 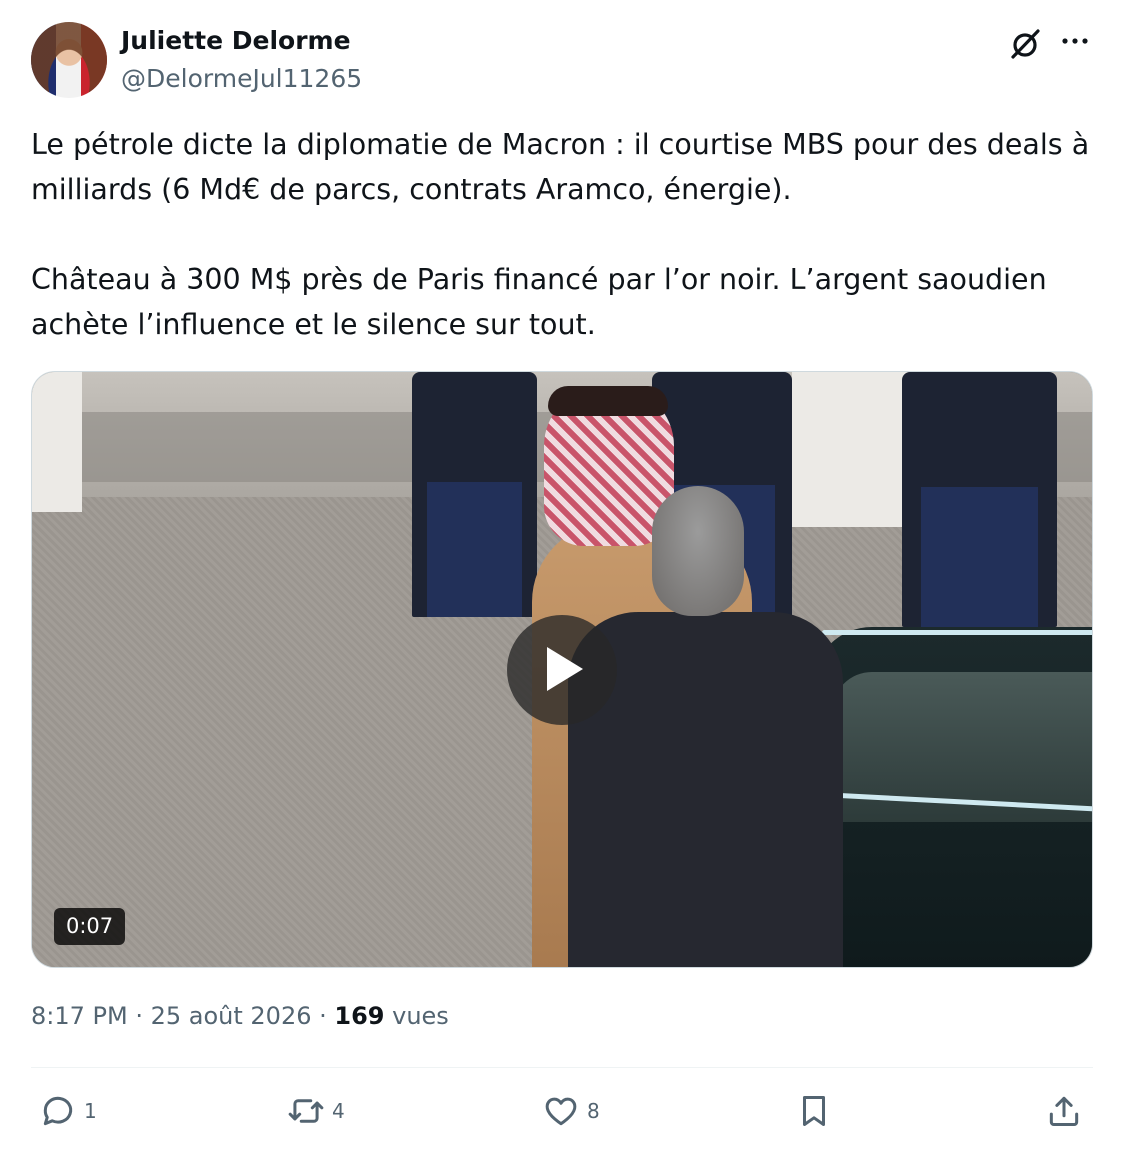 What do you see at coordinates (90, 926) in the screenshot?
I see `video-duration: 0:07` at bounding box center [90, 926].